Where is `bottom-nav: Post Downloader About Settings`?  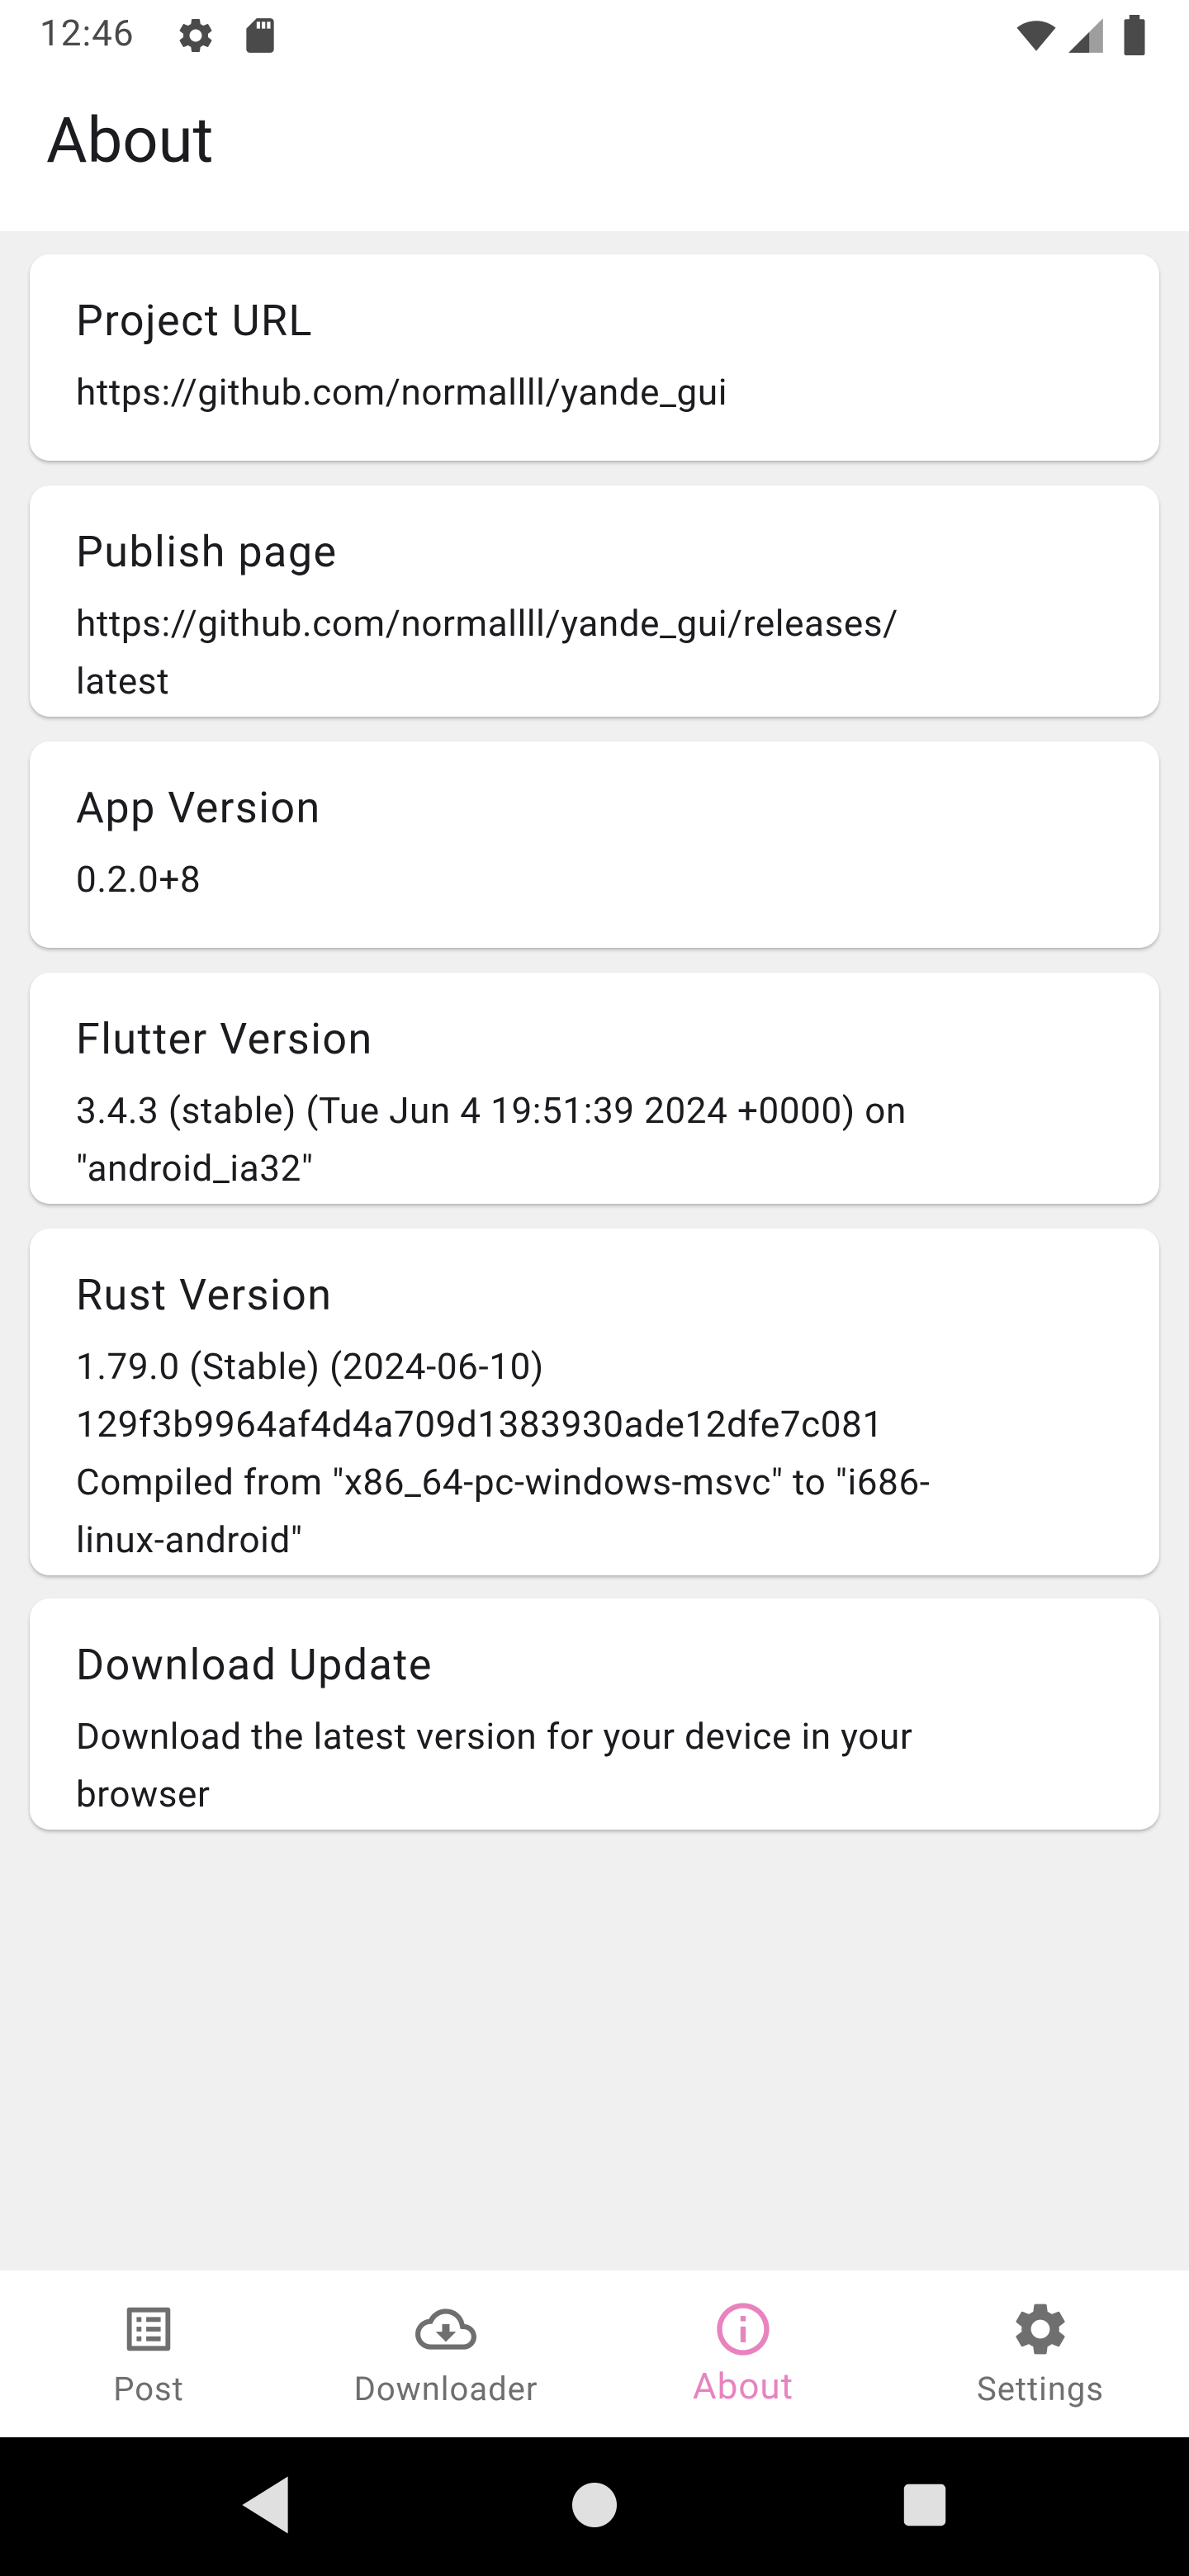 bottom-nav: Post Downloader About Settings is located at coordinates (594, 2354).